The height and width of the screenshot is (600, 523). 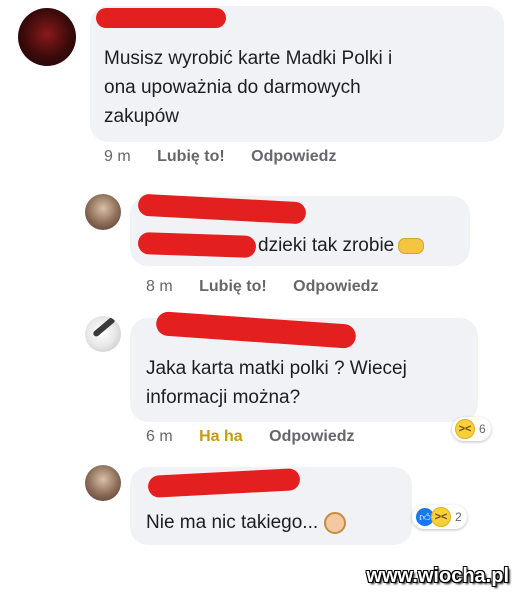 I want to click on comment-actions: 8 m Lubię to! Odpowiedz, so click(x=273, y=287).